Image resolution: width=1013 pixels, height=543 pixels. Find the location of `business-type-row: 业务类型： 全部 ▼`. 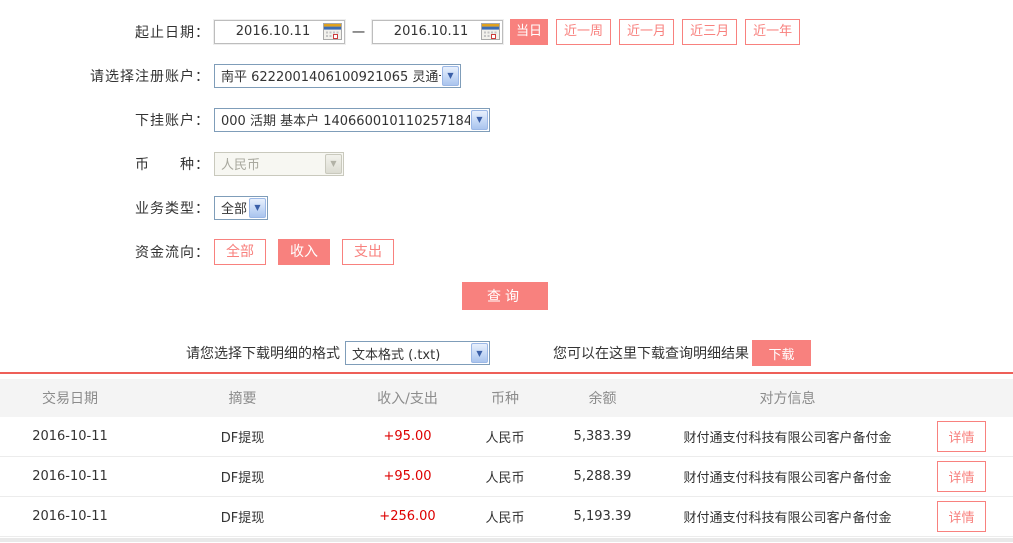

business-type-row: 业务类型： 全部 ▼ is located at coordinates (506, 207).